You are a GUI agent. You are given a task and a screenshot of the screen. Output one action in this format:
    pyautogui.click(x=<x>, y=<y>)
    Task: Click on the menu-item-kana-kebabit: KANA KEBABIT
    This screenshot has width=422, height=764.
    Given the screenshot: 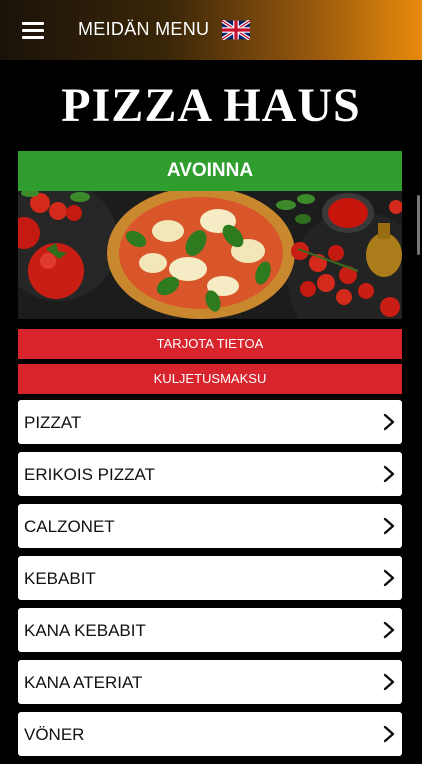 What is the action you would take?
    pyautogui.click(x=210, y=630)
    